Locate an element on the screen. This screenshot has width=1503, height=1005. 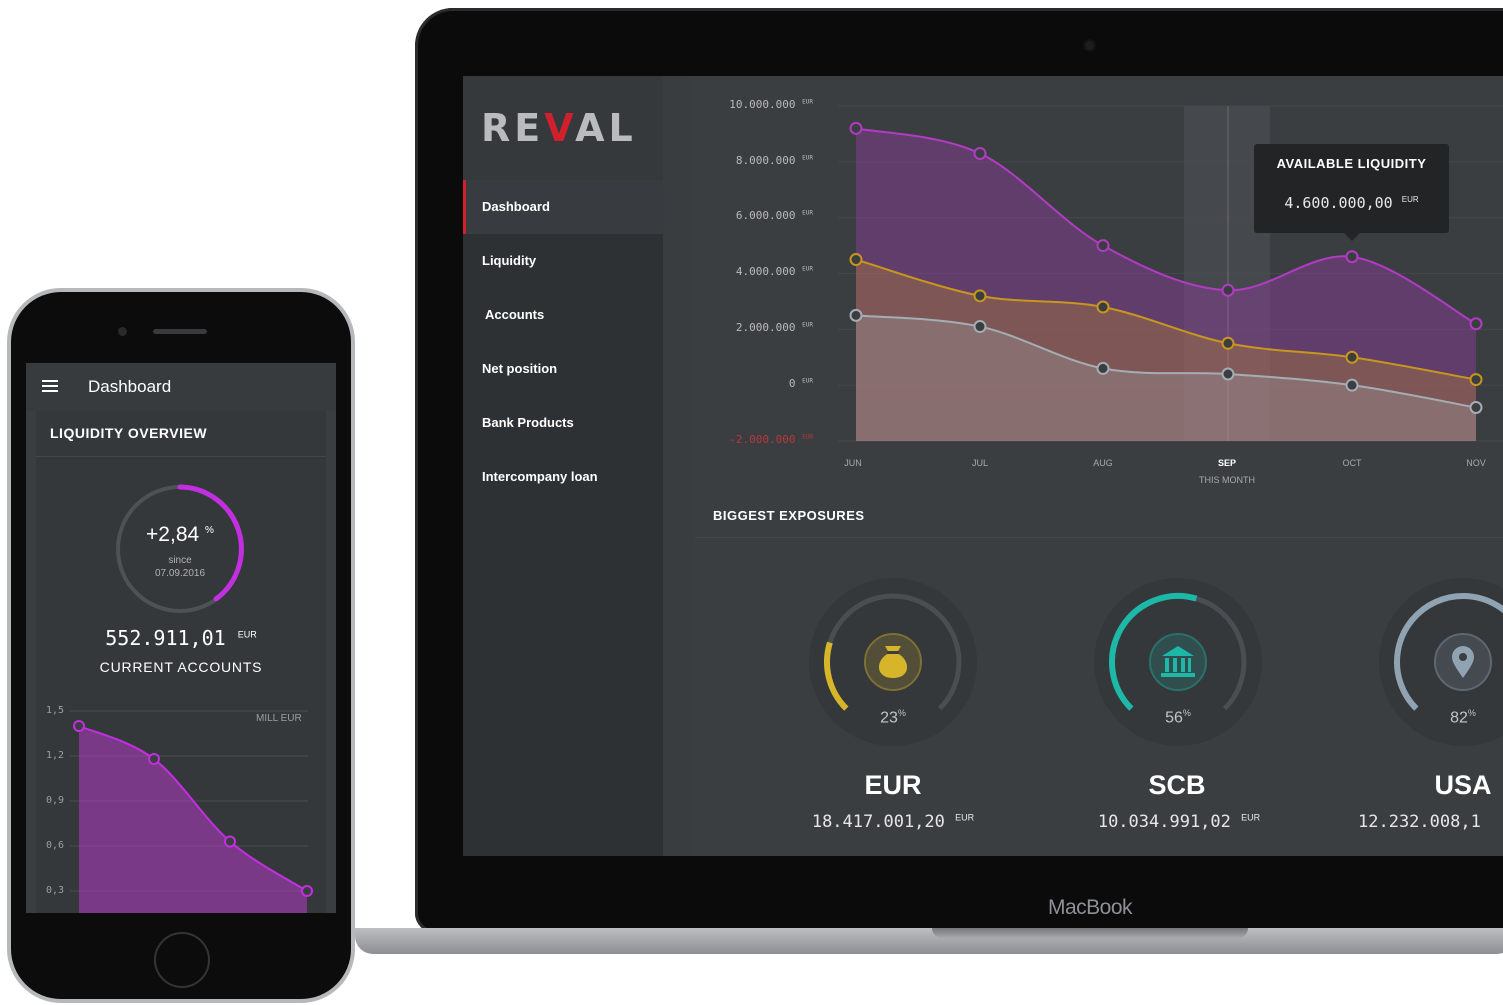
y-tick-label: 0 EUR is located at coordinates (800, 383).